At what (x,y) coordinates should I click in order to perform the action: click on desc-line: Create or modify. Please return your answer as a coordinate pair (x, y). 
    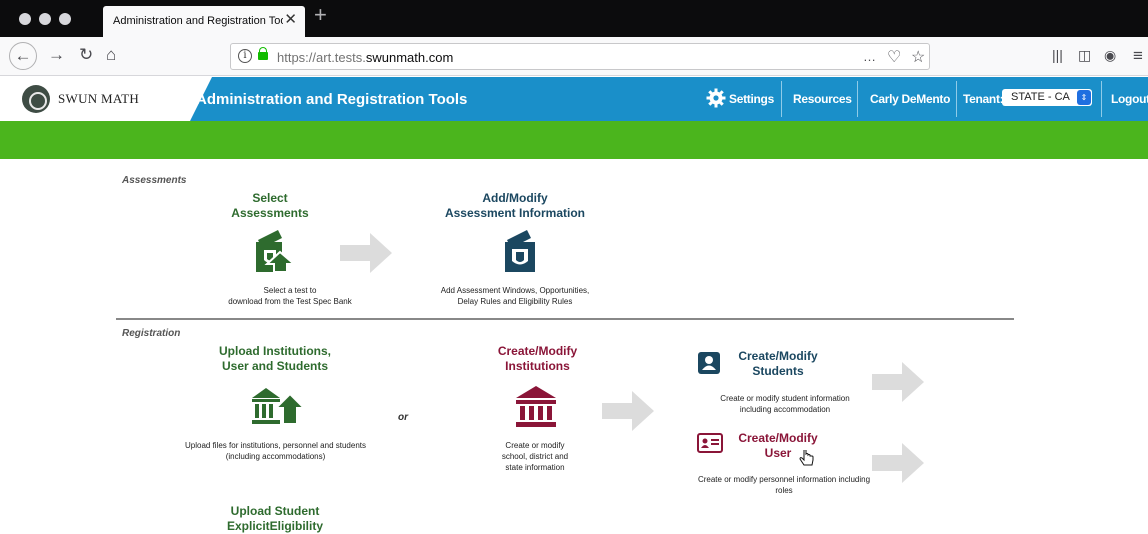
    Looking at the image, I should click on (535, 445).